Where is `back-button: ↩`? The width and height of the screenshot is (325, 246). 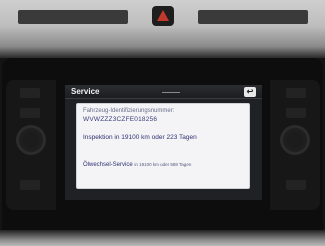 back-button: ↩ is located at coordinates (250, 92).